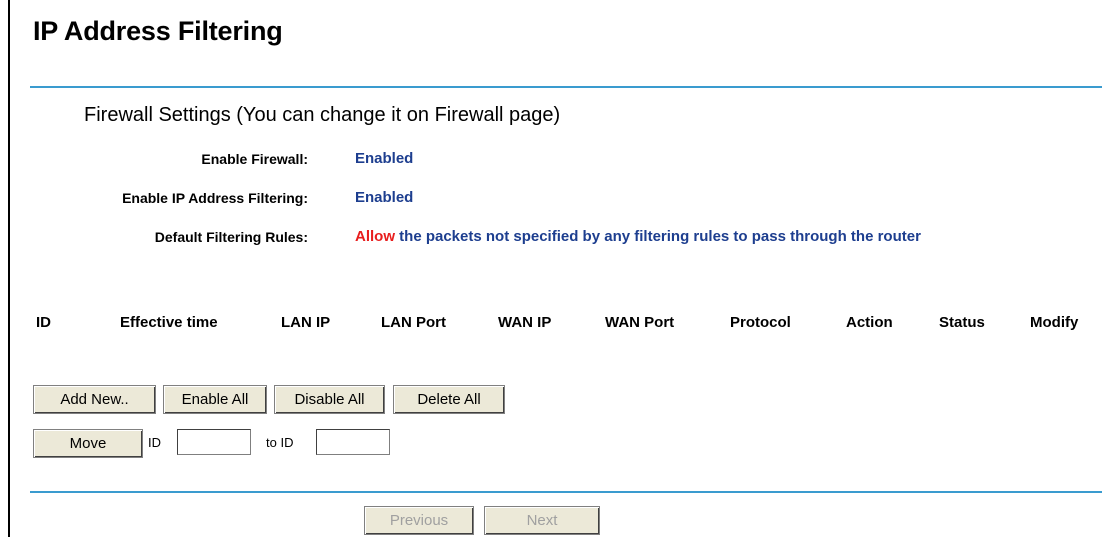 This screenshot has height=537, width=1104. I want to click on enable-all-button: Enable All, so click(215, 399).